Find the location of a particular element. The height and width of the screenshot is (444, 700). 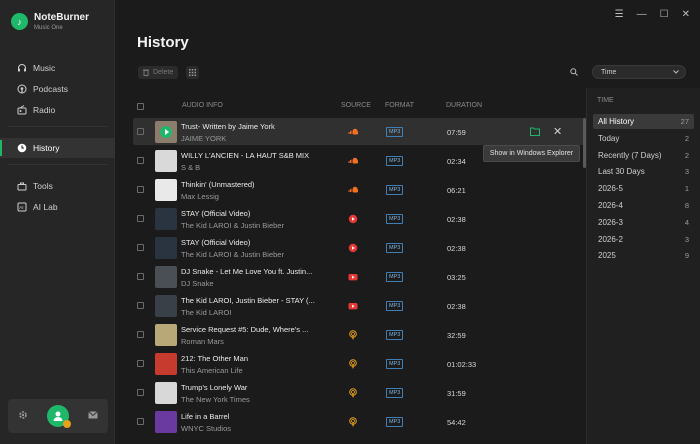

col-source: SOURCE is located at coordinates (356, 105).